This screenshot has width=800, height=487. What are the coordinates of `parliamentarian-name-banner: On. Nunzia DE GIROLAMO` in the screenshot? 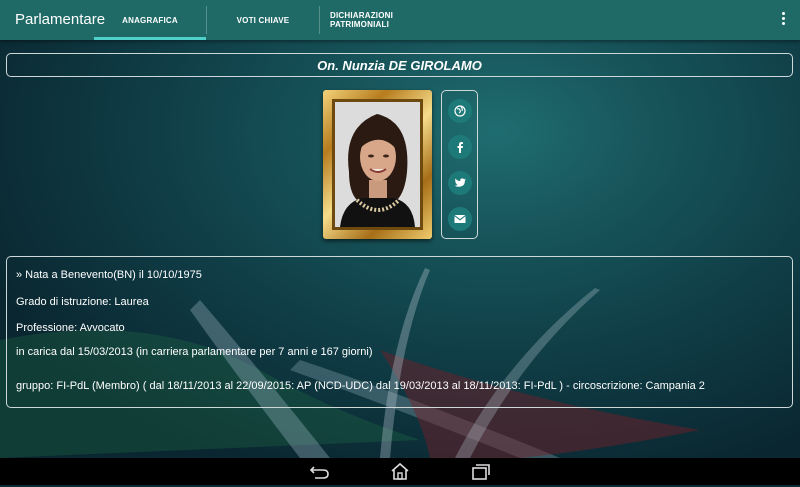 It's located at (399, 65).